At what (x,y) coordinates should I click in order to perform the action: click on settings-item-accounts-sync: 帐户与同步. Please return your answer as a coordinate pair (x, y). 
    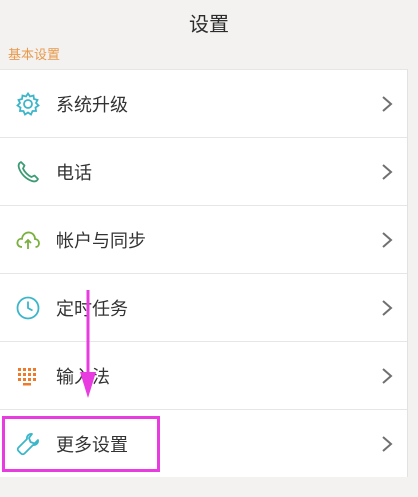
    Looking at the image, I should click on (203, 239).